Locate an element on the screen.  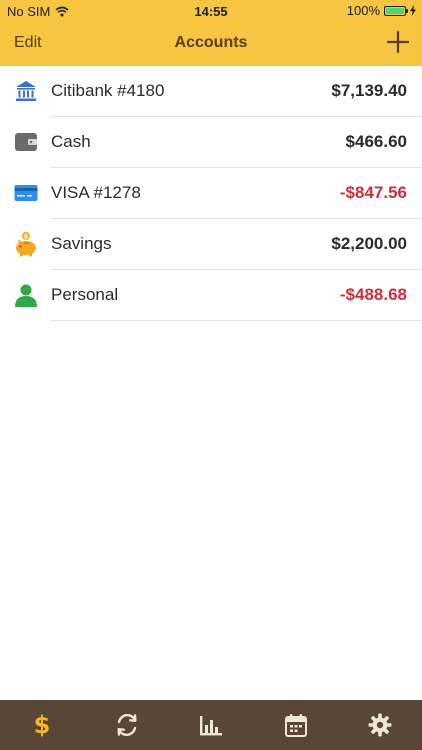
account-name: Citibank #4180 is located at coordinates (108, 90).